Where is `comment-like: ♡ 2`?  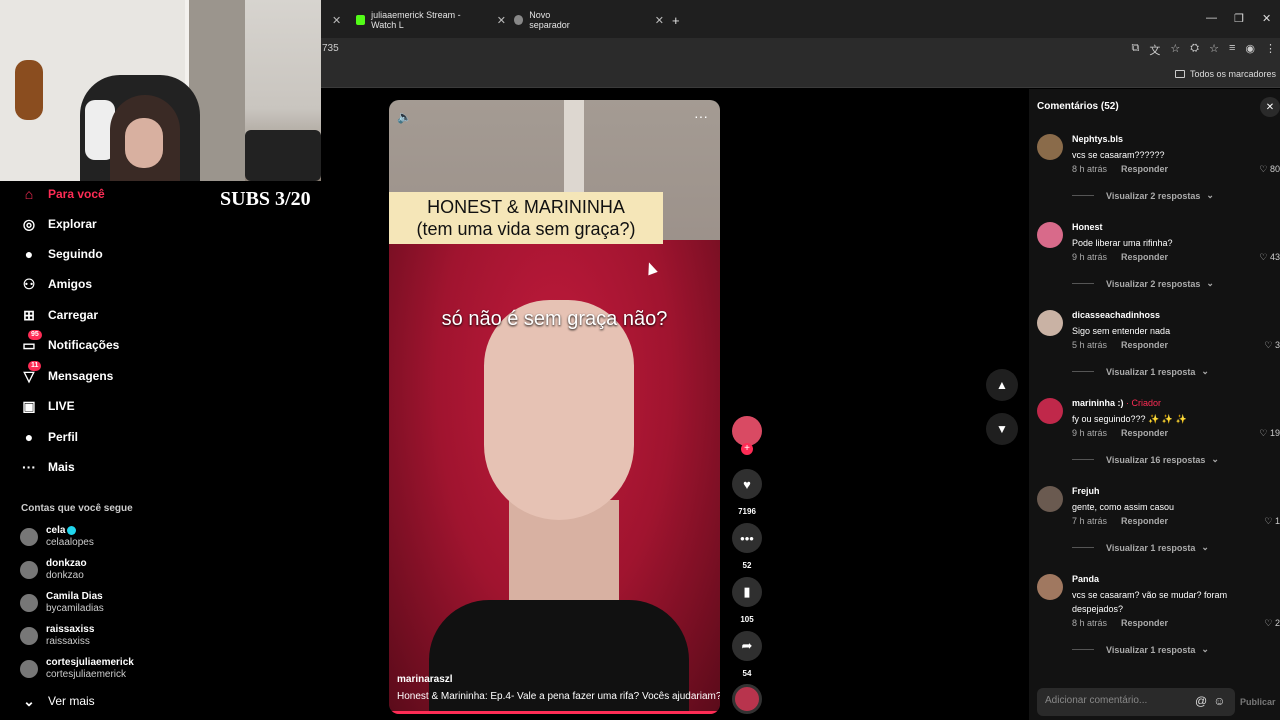
comment-like: ♡ 2 is located at coordinates (1272, 623).